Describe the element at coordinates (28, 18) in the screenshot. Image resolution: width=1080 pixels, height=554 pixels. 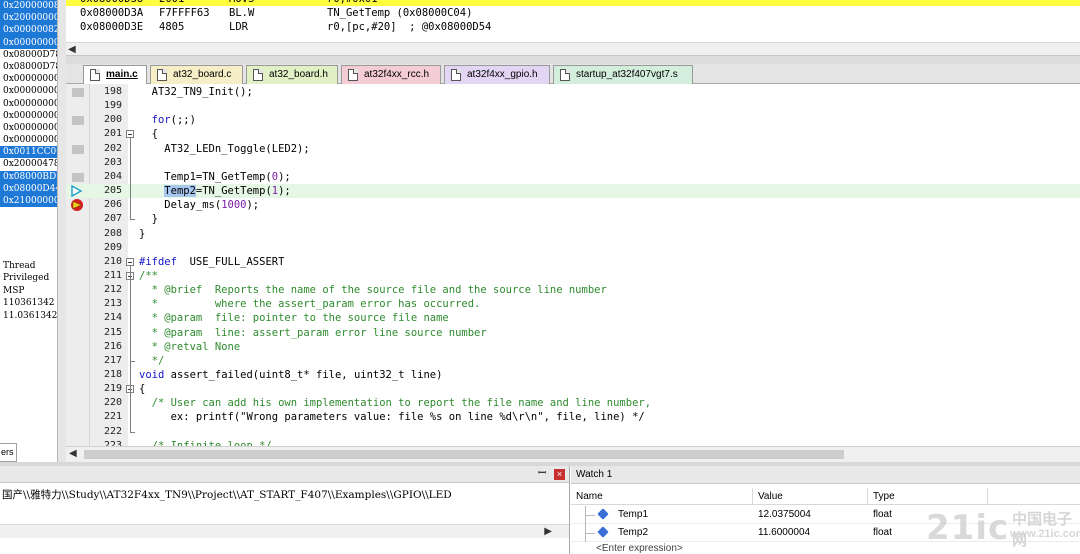
I see `register-value: 0x20000000` at that location.